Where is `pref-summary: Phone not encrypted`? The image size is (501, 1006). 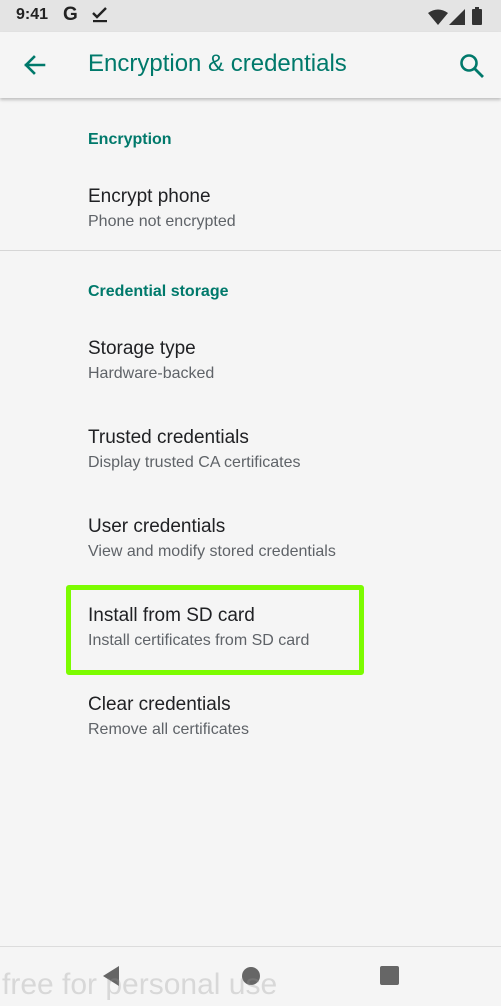 pref-summary: Phone not encrypted is located at coordinates (162, 221).